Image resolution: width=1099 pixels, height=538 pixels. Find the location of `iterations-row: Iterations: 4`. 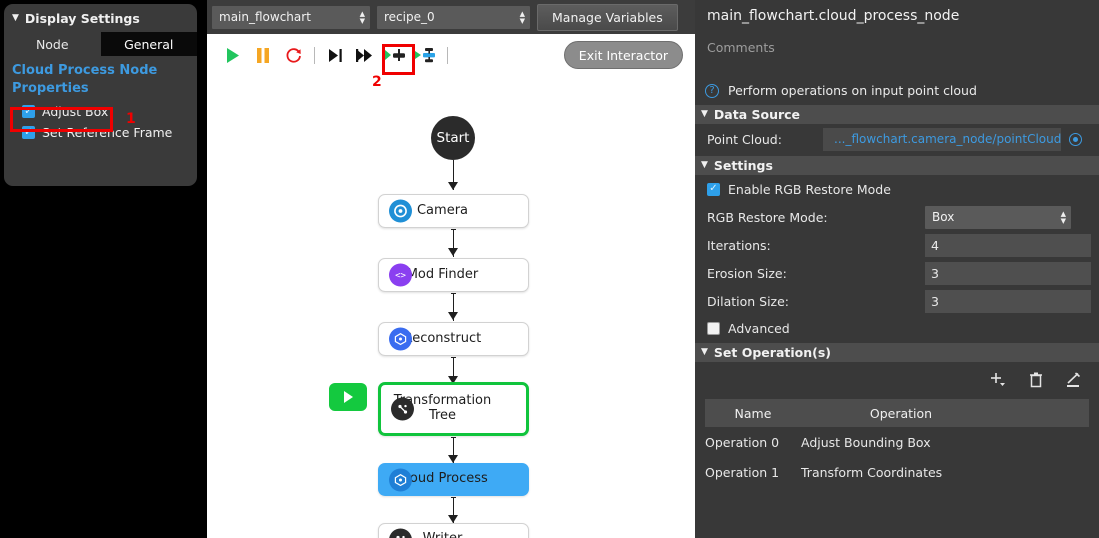

iterations-row: Iterations: 4 is located at coordinates (897, 245).